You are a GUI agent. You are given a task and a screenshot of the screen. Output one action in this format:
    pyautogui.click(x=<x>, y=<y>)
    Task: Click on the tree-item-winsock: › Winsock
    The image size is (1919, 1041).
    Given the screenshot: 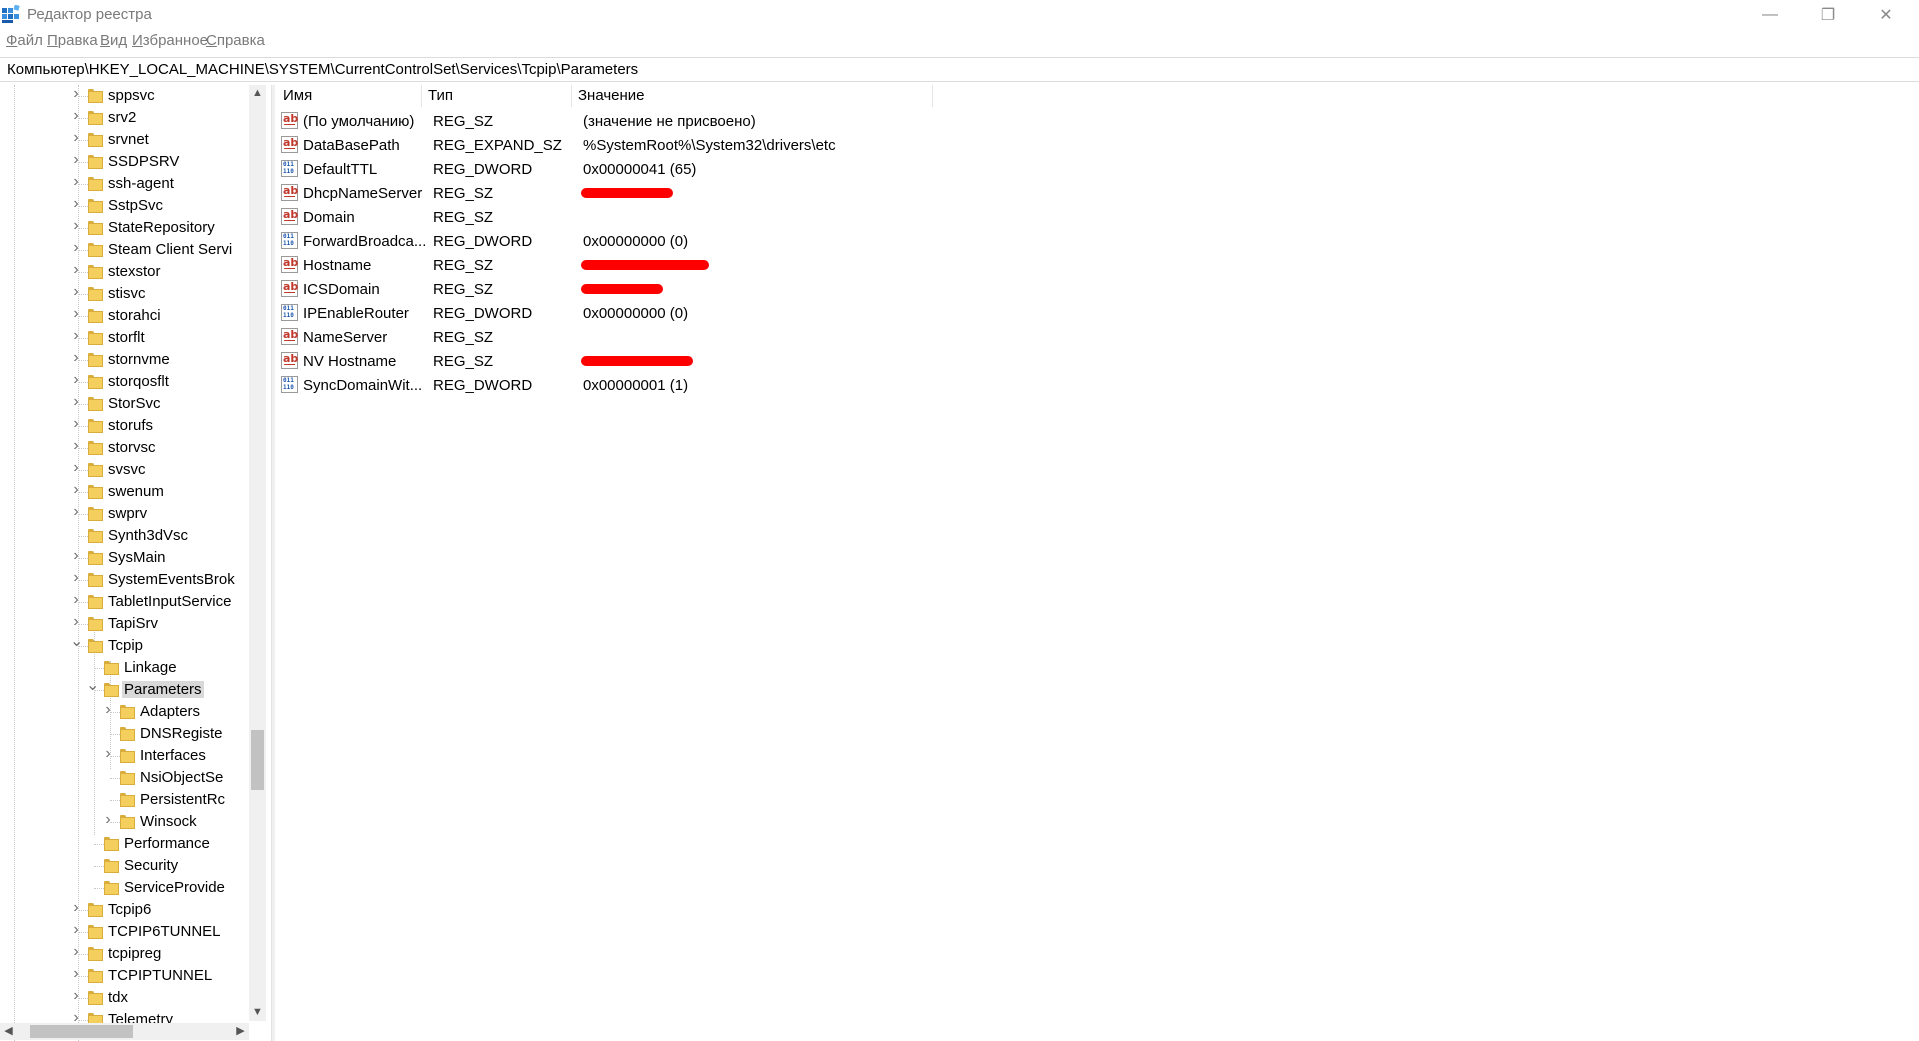 What is the action you would take?
    pyautogui.click(x=125, y=822)
    